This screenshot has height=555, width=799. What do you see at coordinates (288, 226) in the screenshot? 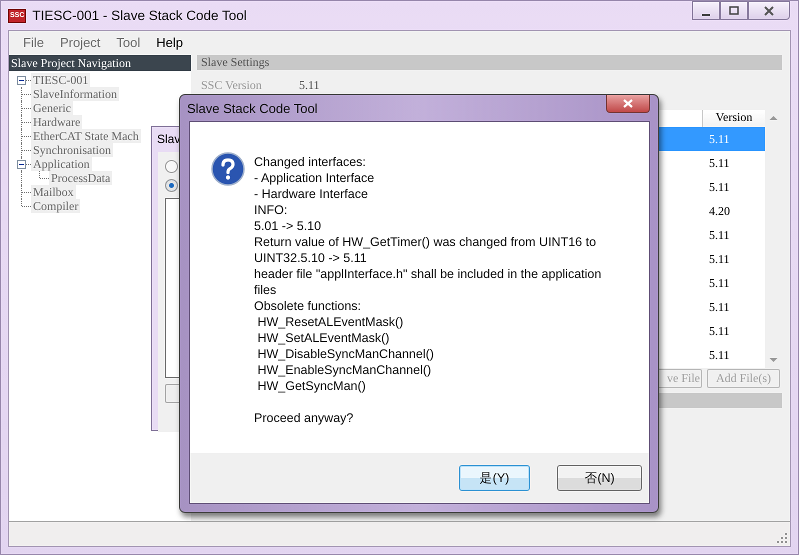
I see `message-line: 5.01 -> 5.10` at bounding box center [288, 226].